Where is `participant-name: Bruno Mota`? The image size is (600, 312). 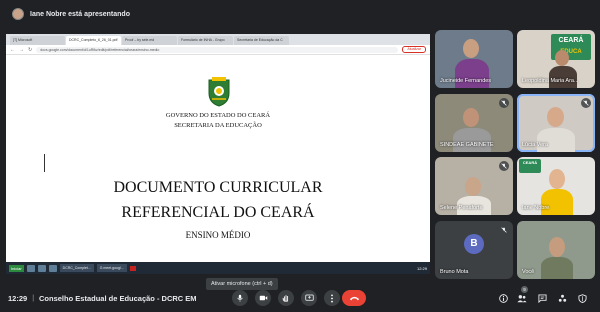
participant-name: Bruno Mota is located at coordinates (454, 272).